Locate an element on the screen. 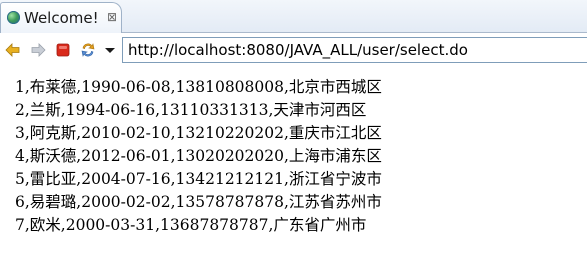 This screenshot has width=587, height=274. back-arrow-icon is located at coordinates (13, 50).